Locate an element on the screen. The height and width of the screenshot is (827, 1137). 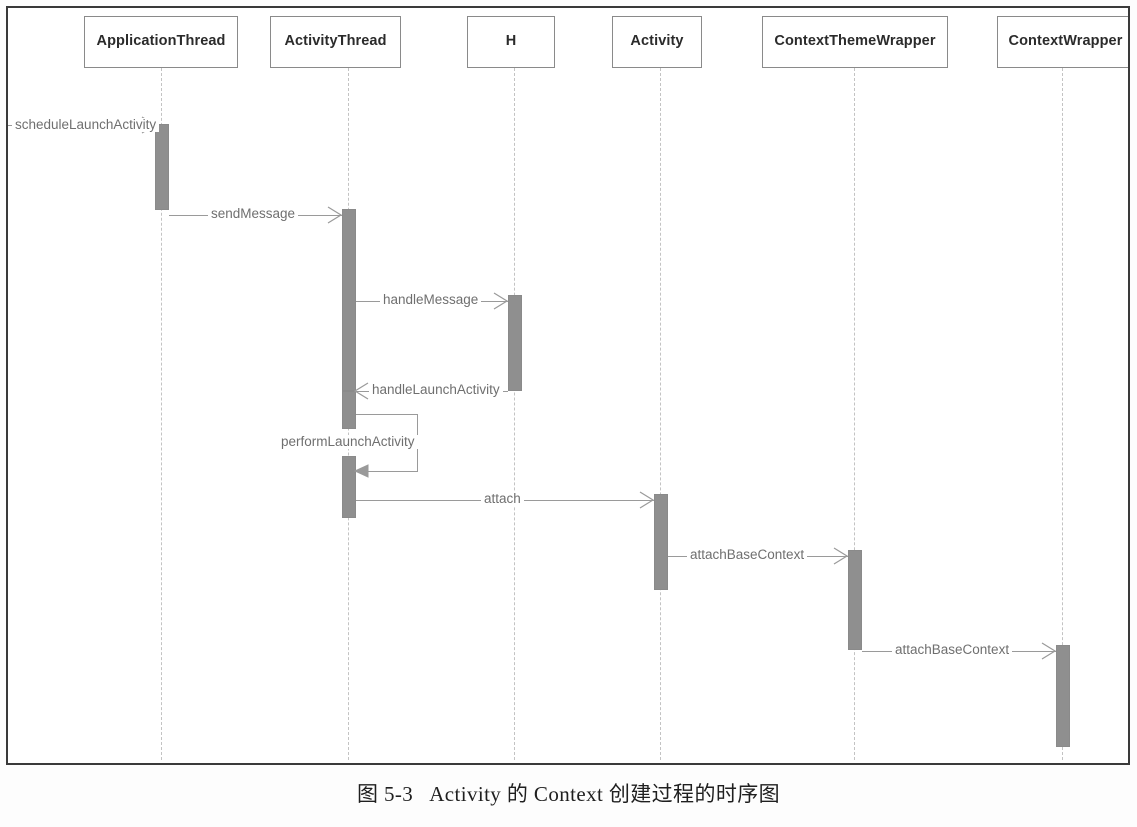
lifeline-label: ContextThemeWrapper is located at coordinates (855, 41).